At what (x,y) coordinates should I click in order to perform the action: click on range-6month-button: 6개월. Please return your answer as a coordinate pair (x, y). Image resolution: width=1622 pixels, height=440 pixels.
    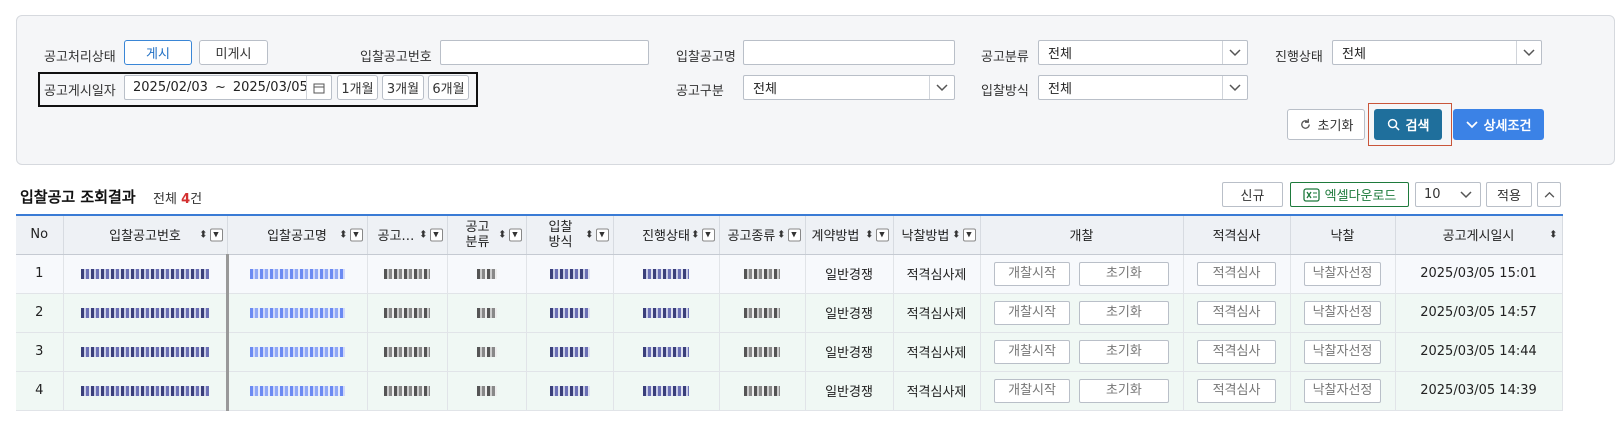
    Looking at the image, I should click on (448, 87).